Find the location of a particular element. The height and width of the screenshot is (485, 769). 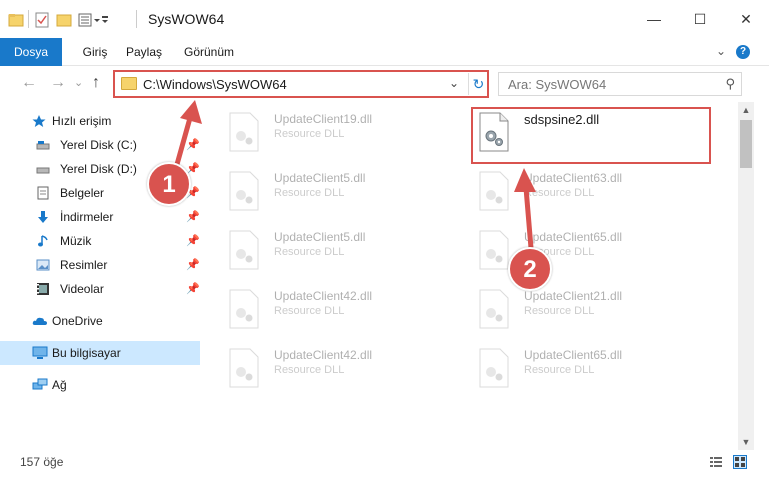

item-count: 157 öğe is located at coordinates (42, 462).